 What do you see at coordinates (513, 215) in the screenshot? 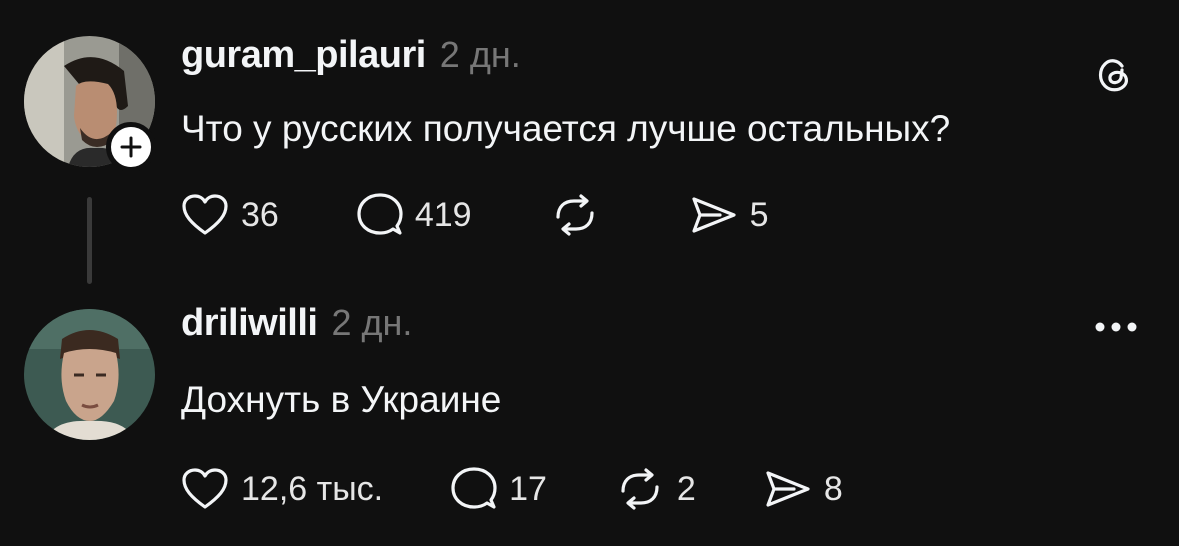
I see `action-bar: 36 419 5` at bounding box center [513, 215].